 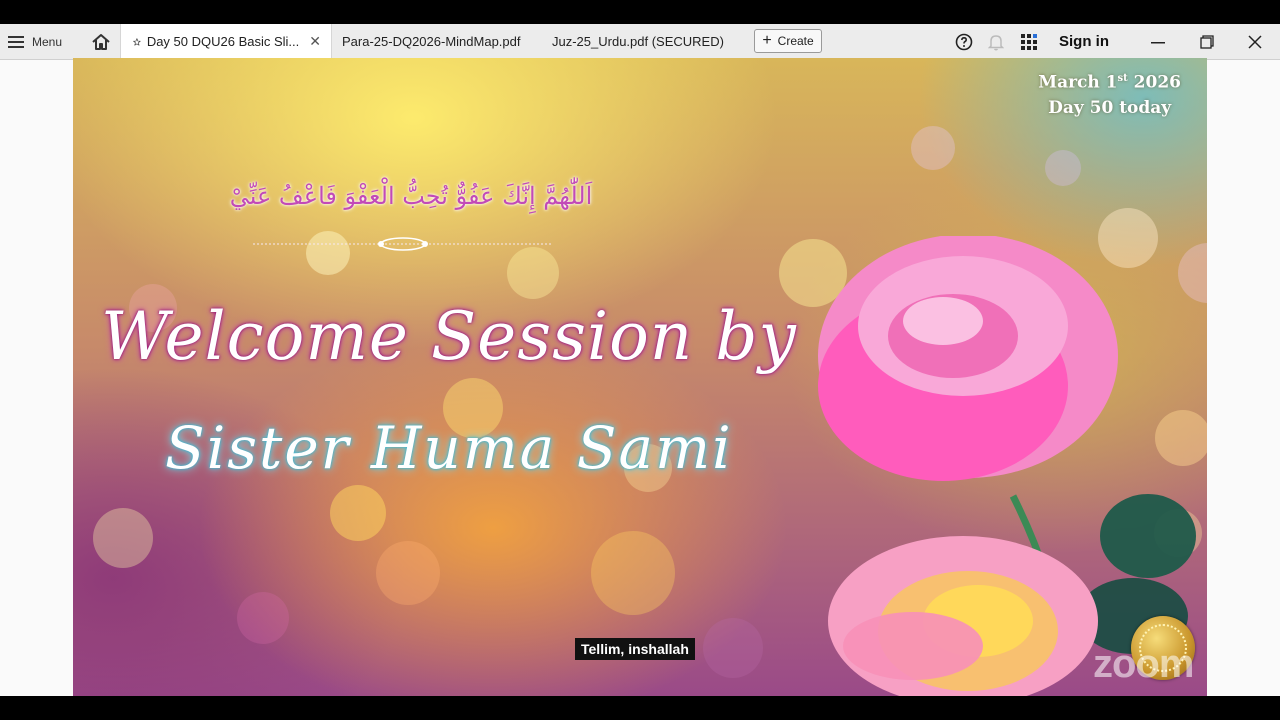 I want to click on apps-grid-icon, so click(x=1029, y=41).